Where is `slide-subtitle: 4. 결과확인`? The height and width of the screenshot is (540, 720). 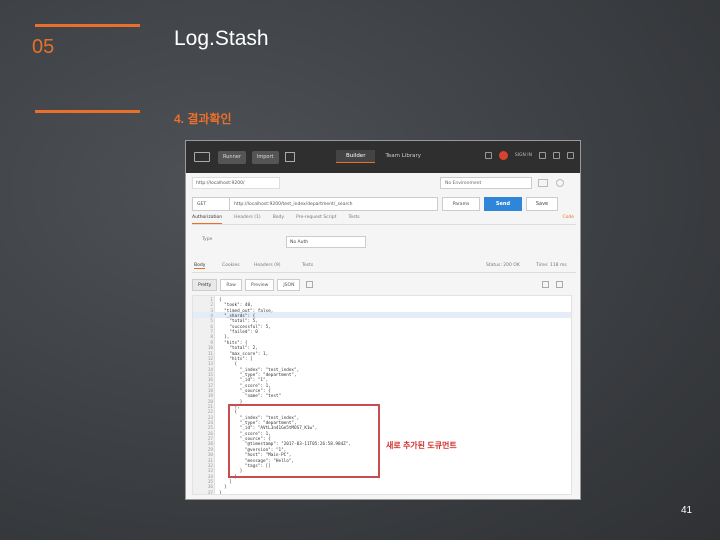 slide-subtitle: 4. 결과확인 is located at coordinates (203, 119).